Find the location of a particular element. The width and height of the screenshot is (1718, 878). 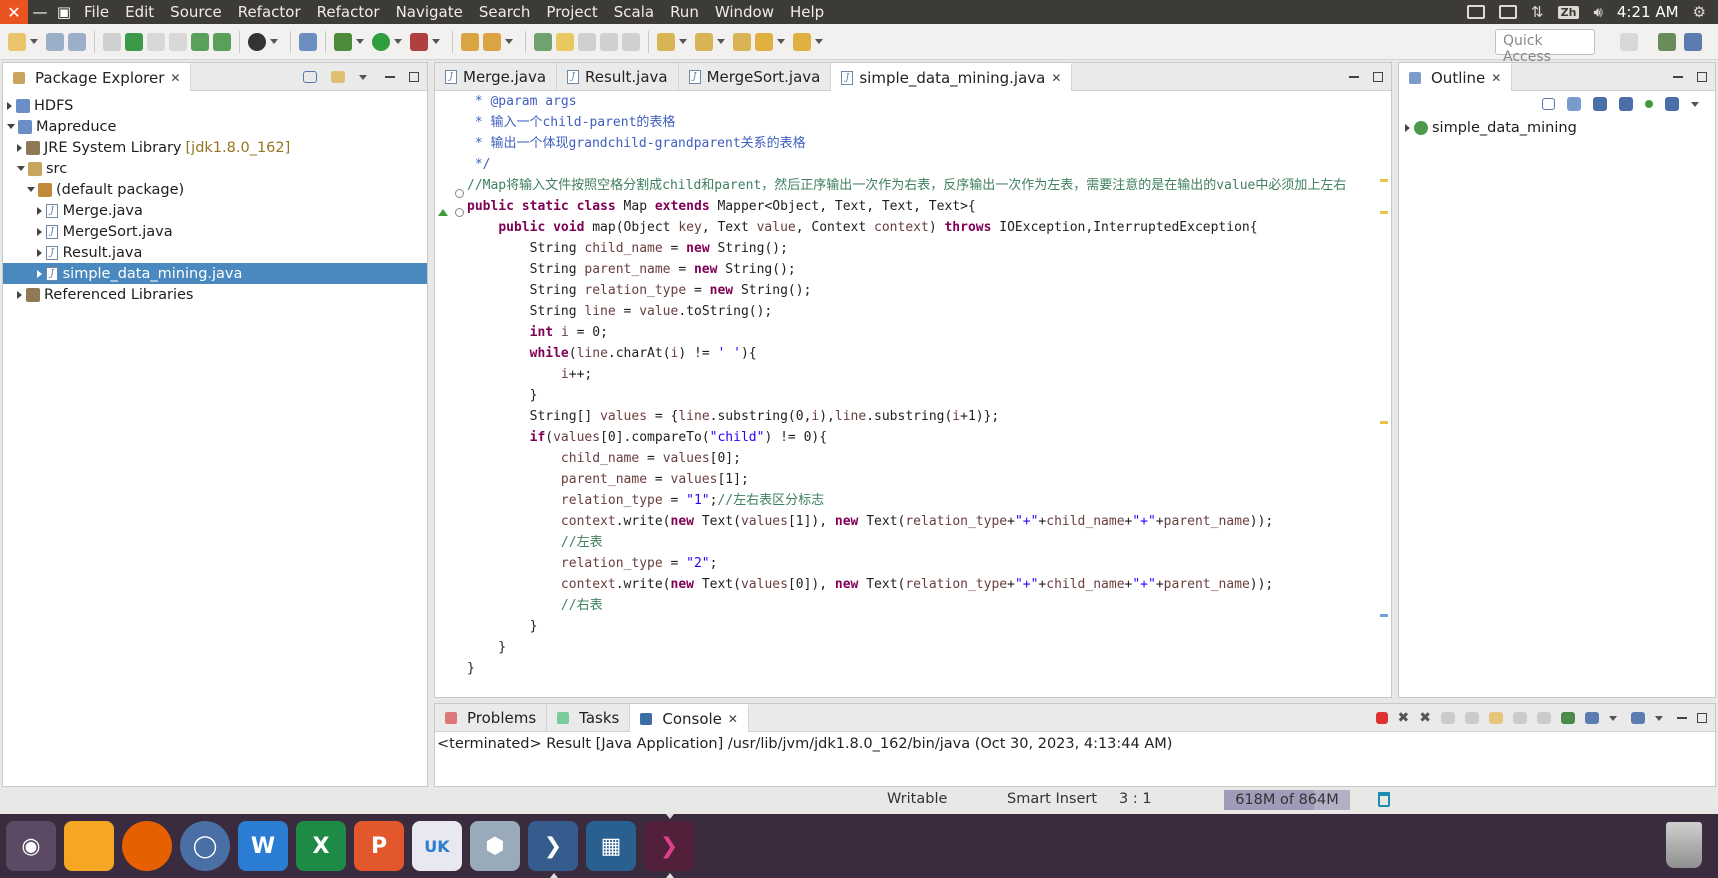

clear-console-icon is located at coordinates (1448, 718).